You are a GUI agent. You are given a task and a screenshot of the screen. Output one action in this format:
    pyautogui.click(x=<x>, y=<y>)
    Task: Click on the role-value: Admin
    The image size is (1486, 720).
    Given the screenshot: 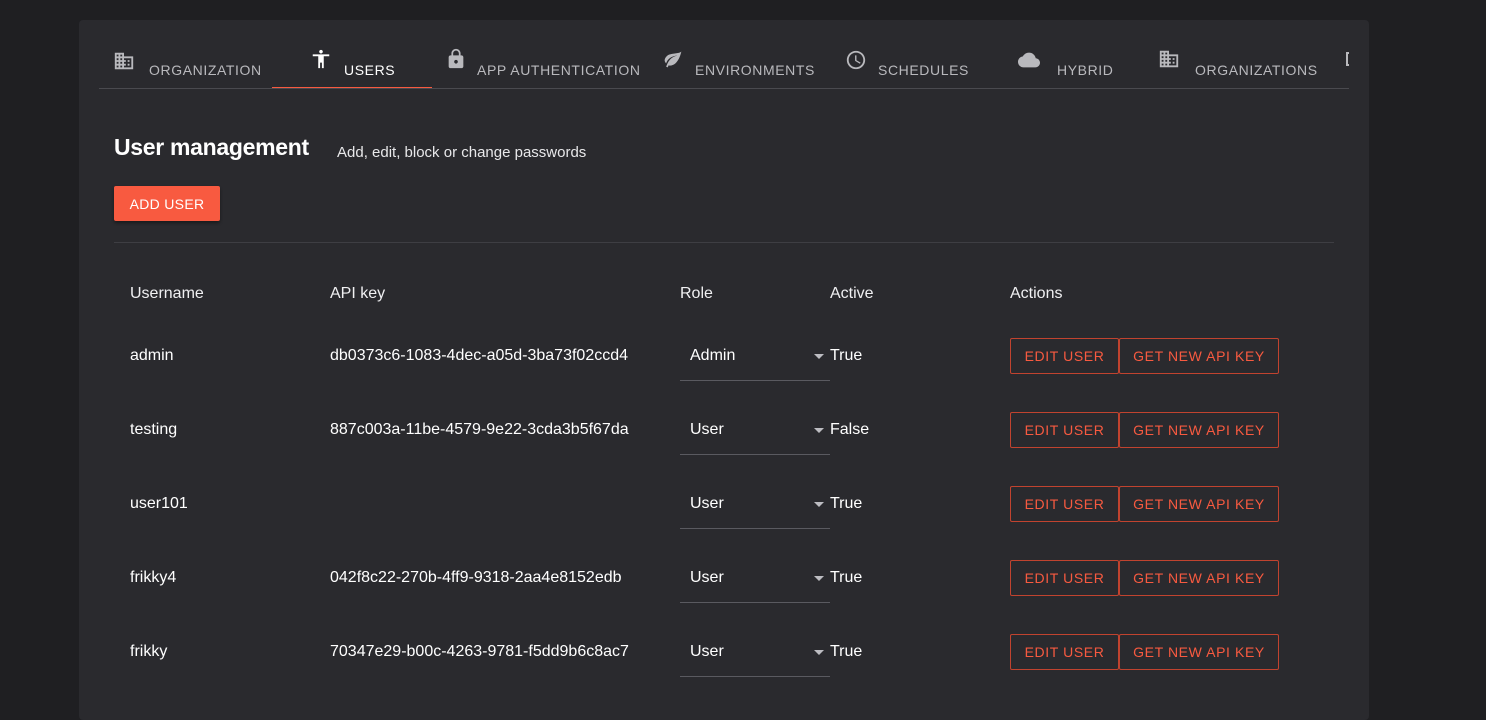 What is the action you would take?
    pyautogui.click(x=713, y=355)
    